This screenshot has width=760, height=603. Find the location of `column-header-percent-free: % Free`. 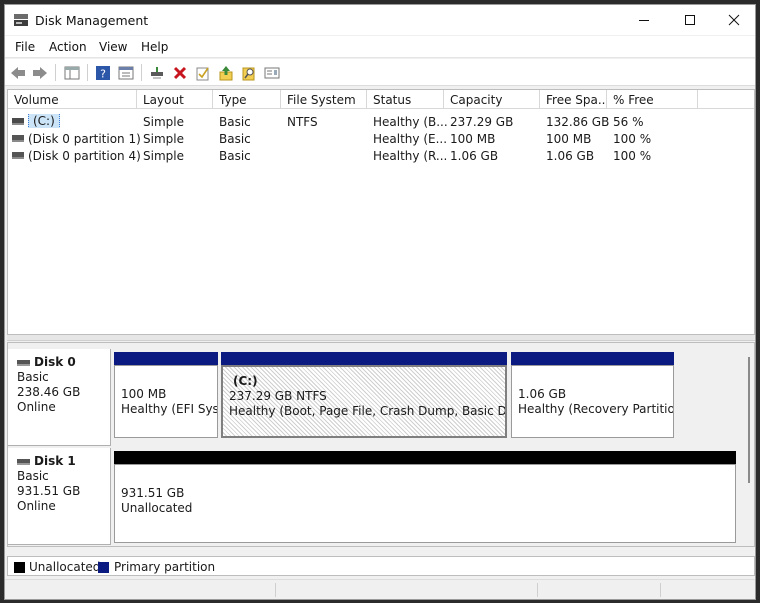

column-header-percent-free: % Free is located at coordinates (652, 99).